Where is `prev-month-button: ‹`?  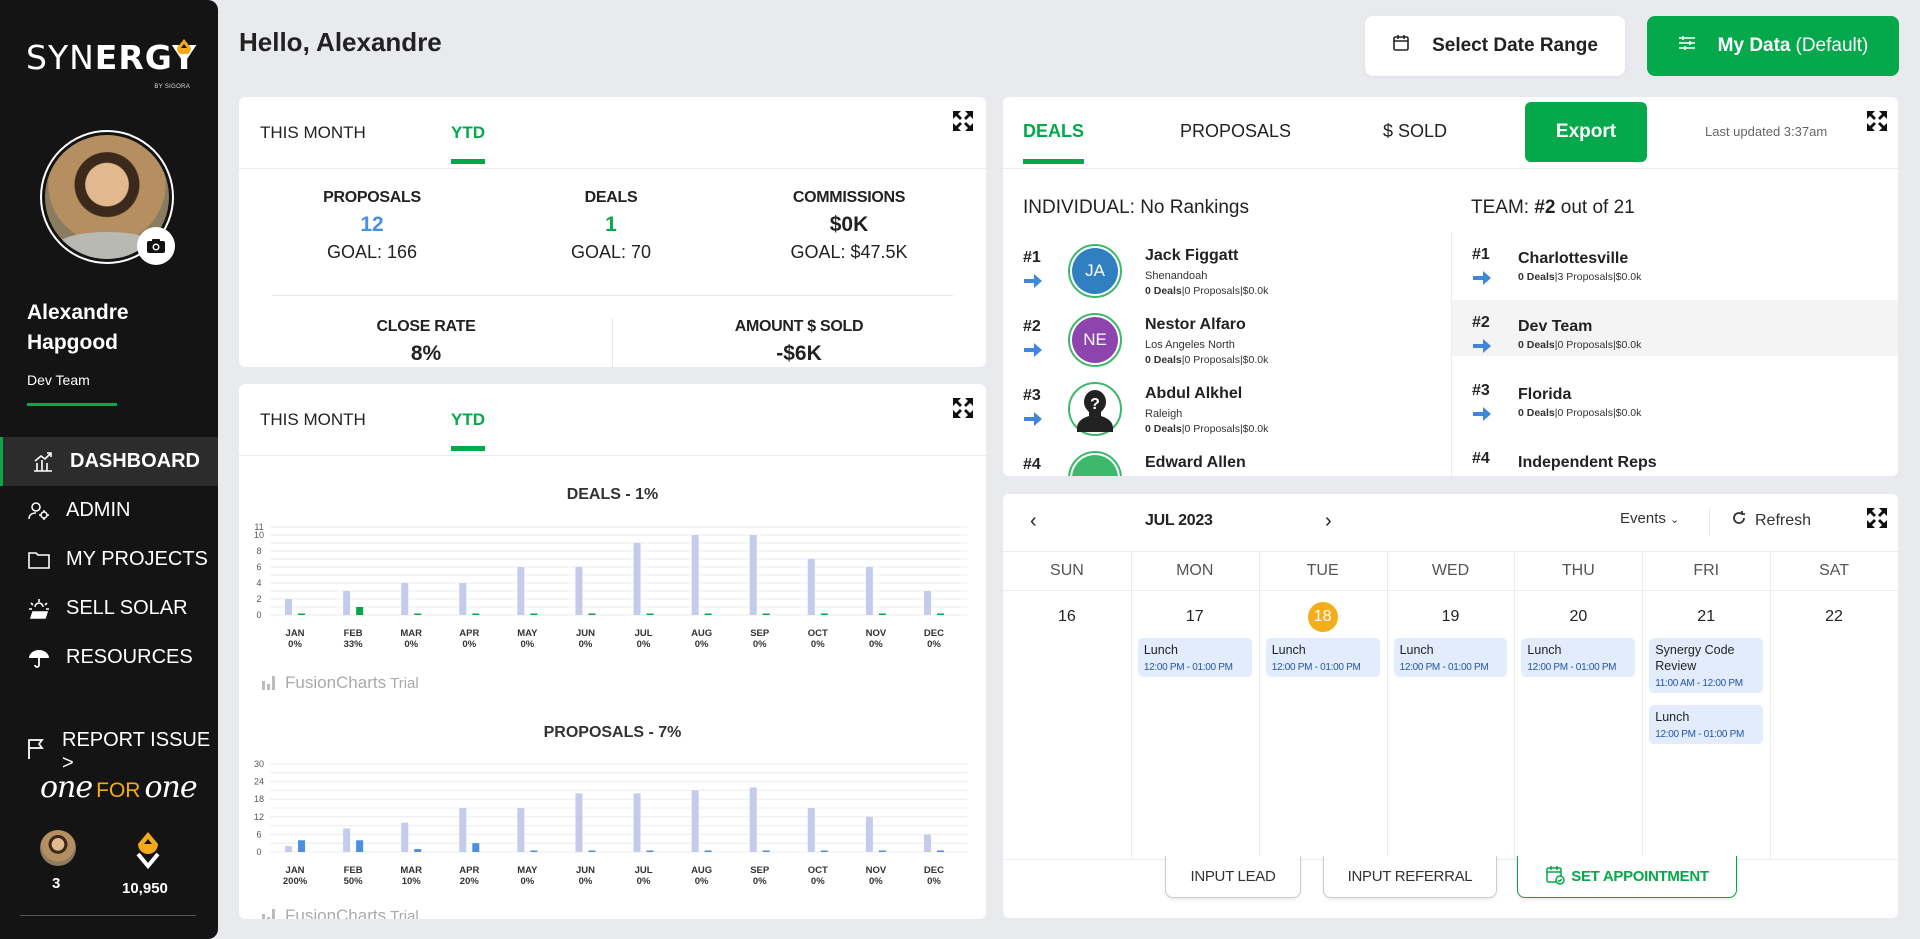
prev-month-button: ‹ is located at coordinates (1033, 521).